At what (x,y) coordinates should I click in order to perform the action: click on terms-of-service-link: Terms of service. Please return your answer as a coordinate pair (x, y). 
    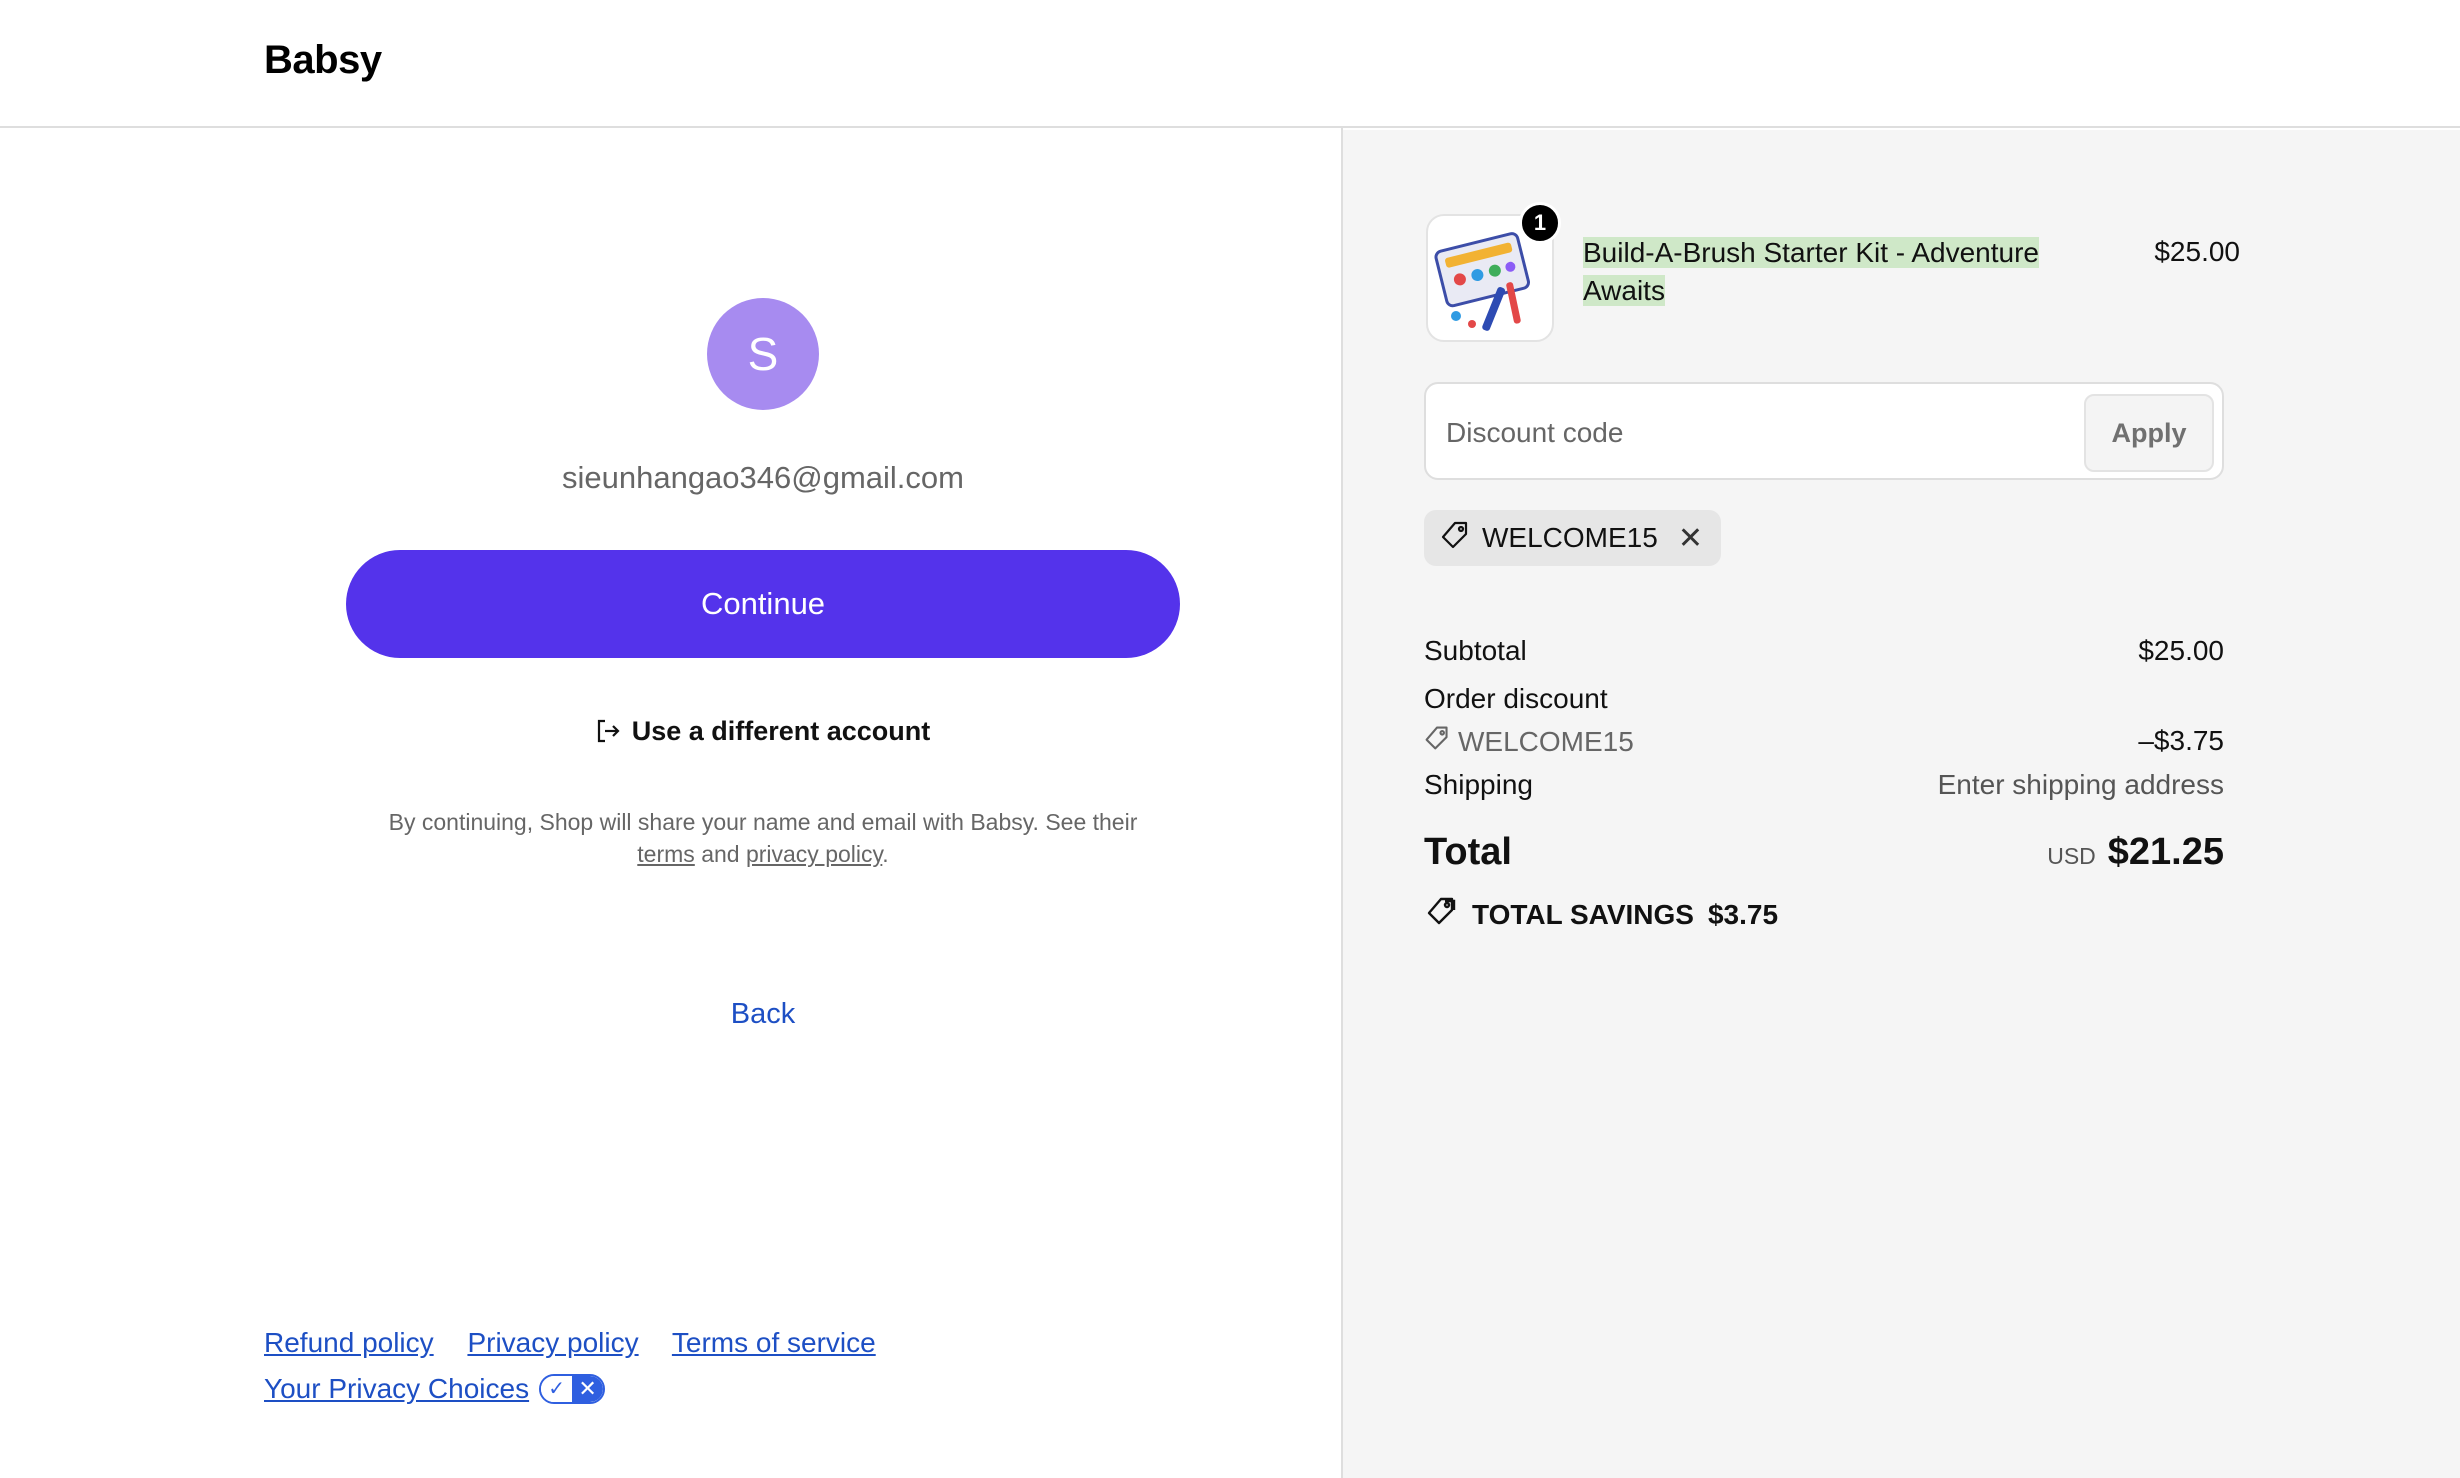
    Looking at the image, I should click on (774, 1342).